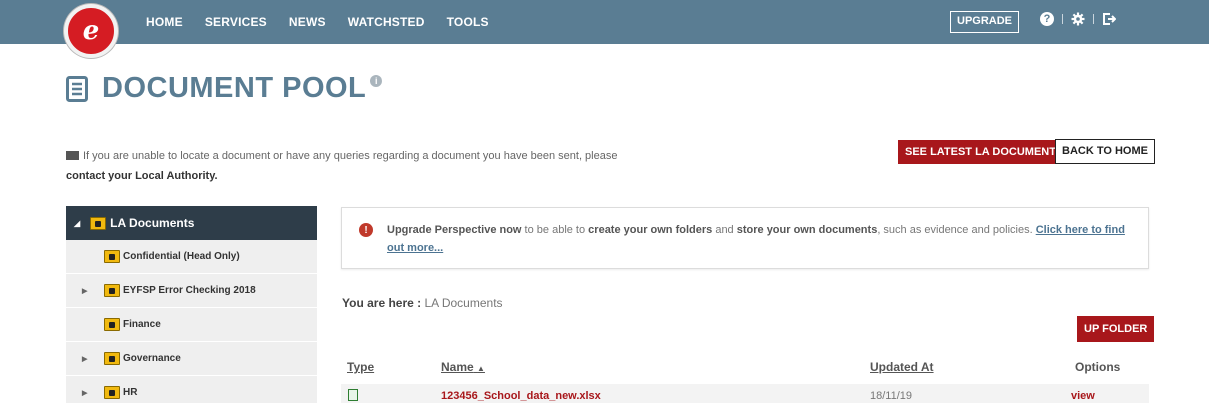 This screenshot has height=403, width=1209. I want to click on tree-item-eyfsp: ▶ EYFSP Error Checking 2018, so click(191, 291).